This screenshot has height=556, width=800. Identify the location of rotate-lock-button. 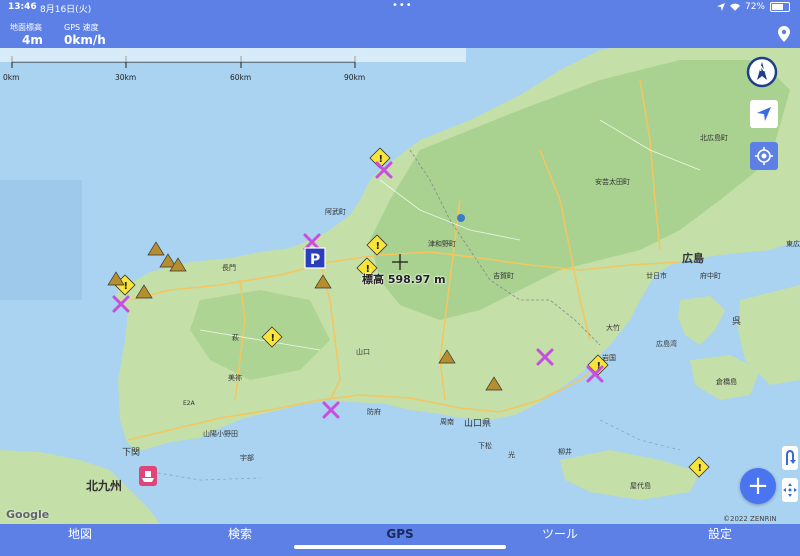
(790, 458).